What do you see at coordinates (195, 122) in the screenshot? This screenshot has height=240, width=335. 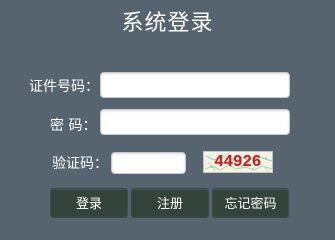 I see `password-input` at bounding box center [195, 122].